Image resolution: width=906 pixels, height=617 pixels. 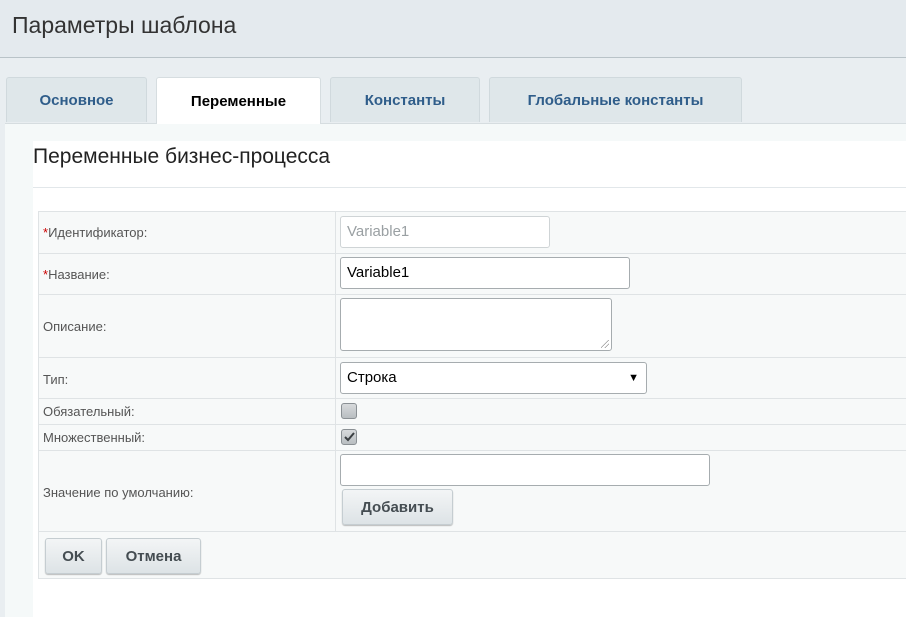 I want to click on section-title: Переменные бизнес-процесса, so click(x=182, y=156).